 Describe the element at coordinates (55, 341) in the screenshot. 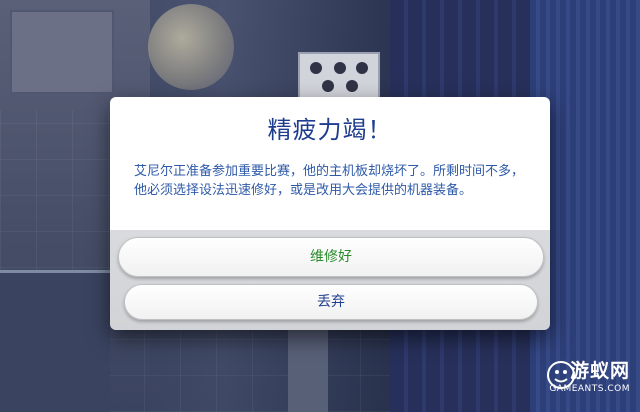

I see `table` at that location.